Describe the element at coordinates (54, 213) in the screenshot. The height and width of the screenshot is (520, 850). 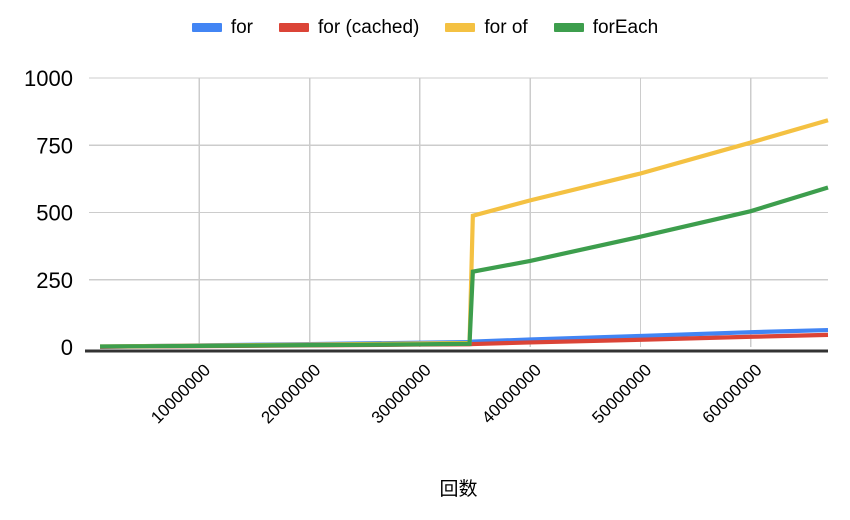
I see `y-tick-label-500: 500` at that location.